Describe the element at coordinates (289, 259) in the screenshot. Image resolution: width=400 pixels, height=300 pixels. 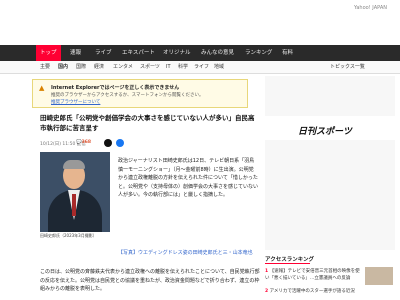
I see `ranking-title: アクセスランキング` at that location.